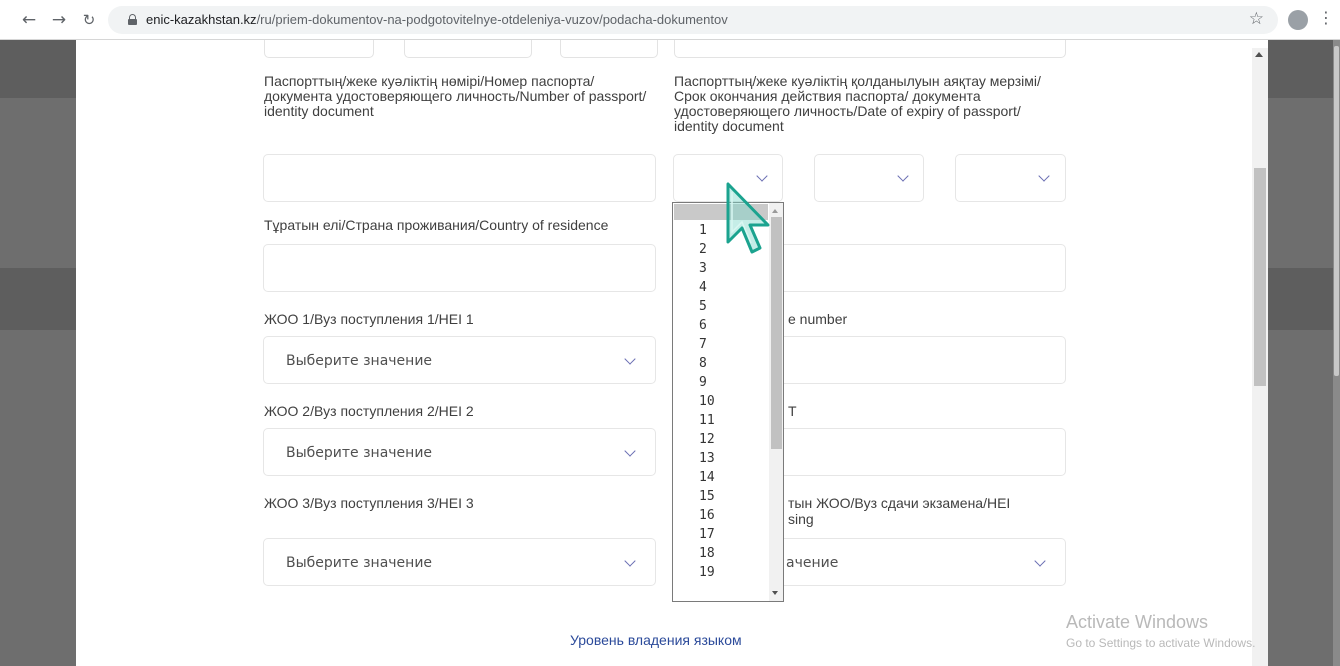 The width and height of the screenshot is (1340, 666). What do you see at coordinates (703, 306) in the screenshot?
I see `dropdown-option: 5` at bounding box center [703, 306].